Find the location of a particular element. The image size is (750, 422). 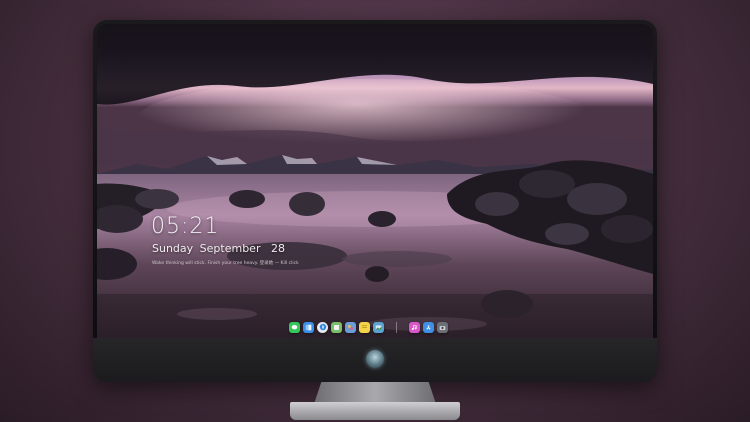

date-month: September is located at coordinates (230, 248).